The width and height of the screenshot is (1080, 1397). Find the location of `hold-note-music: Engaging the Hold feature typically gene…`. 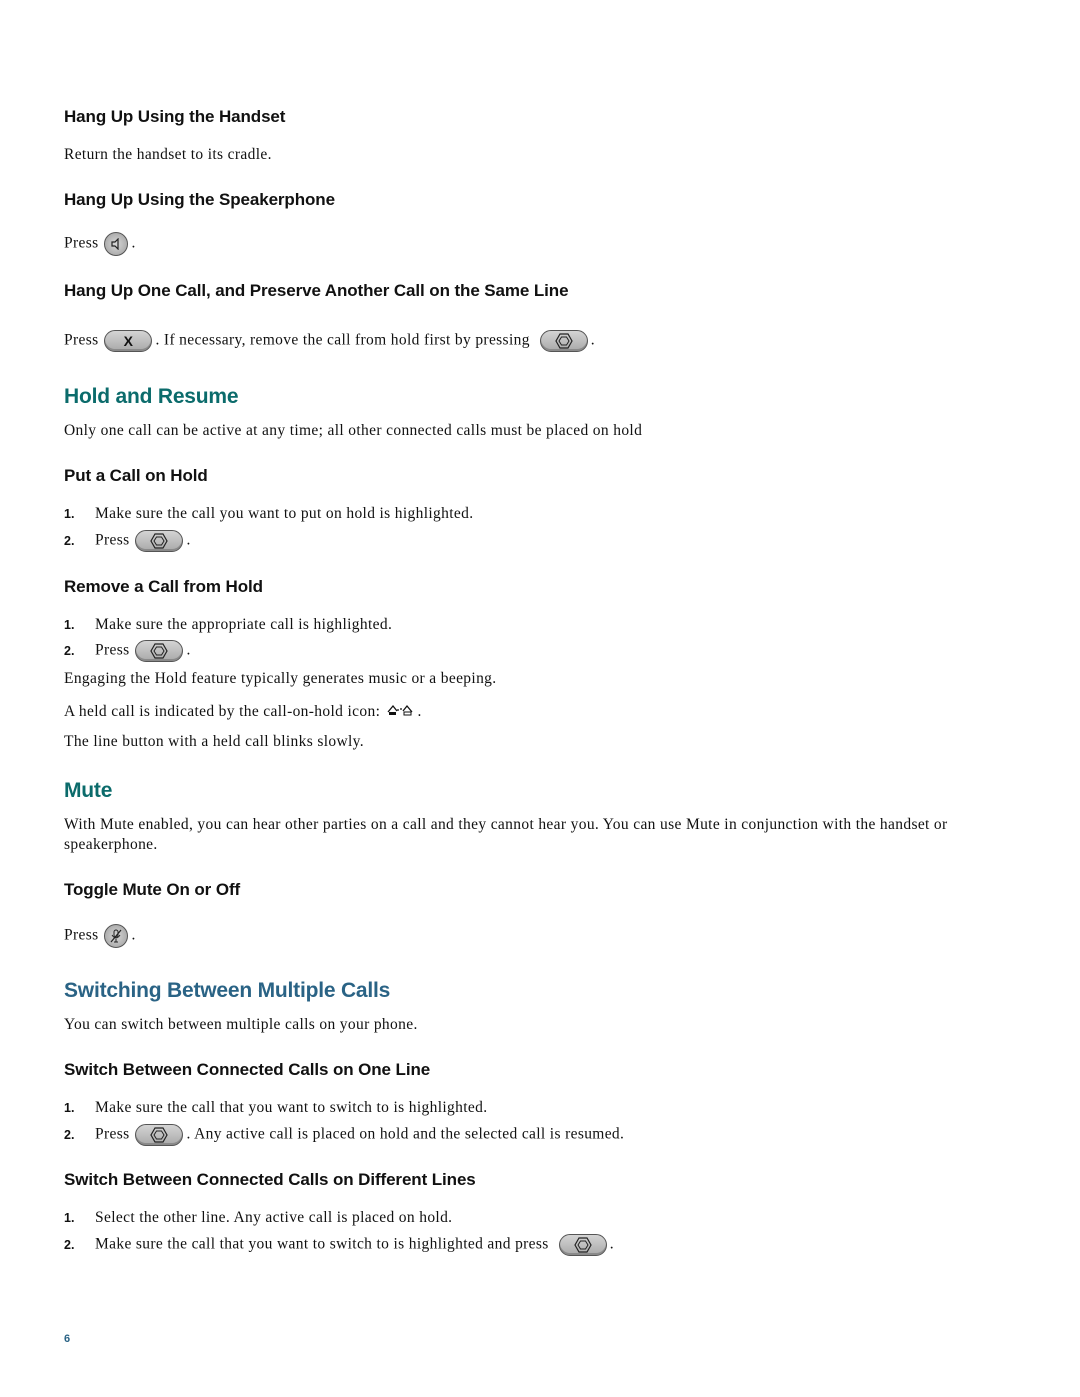

hold-note-music: Engaging the Hold feature typically gene… is located at coordinates (280, 678).